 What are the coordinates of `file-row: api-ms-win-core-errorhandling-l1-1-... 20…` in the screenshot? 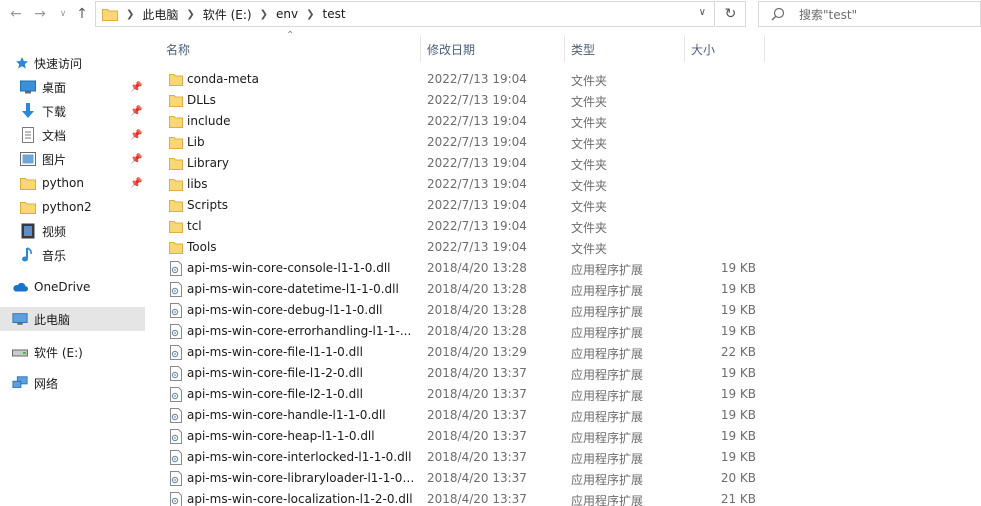 It's located at (480, 331).